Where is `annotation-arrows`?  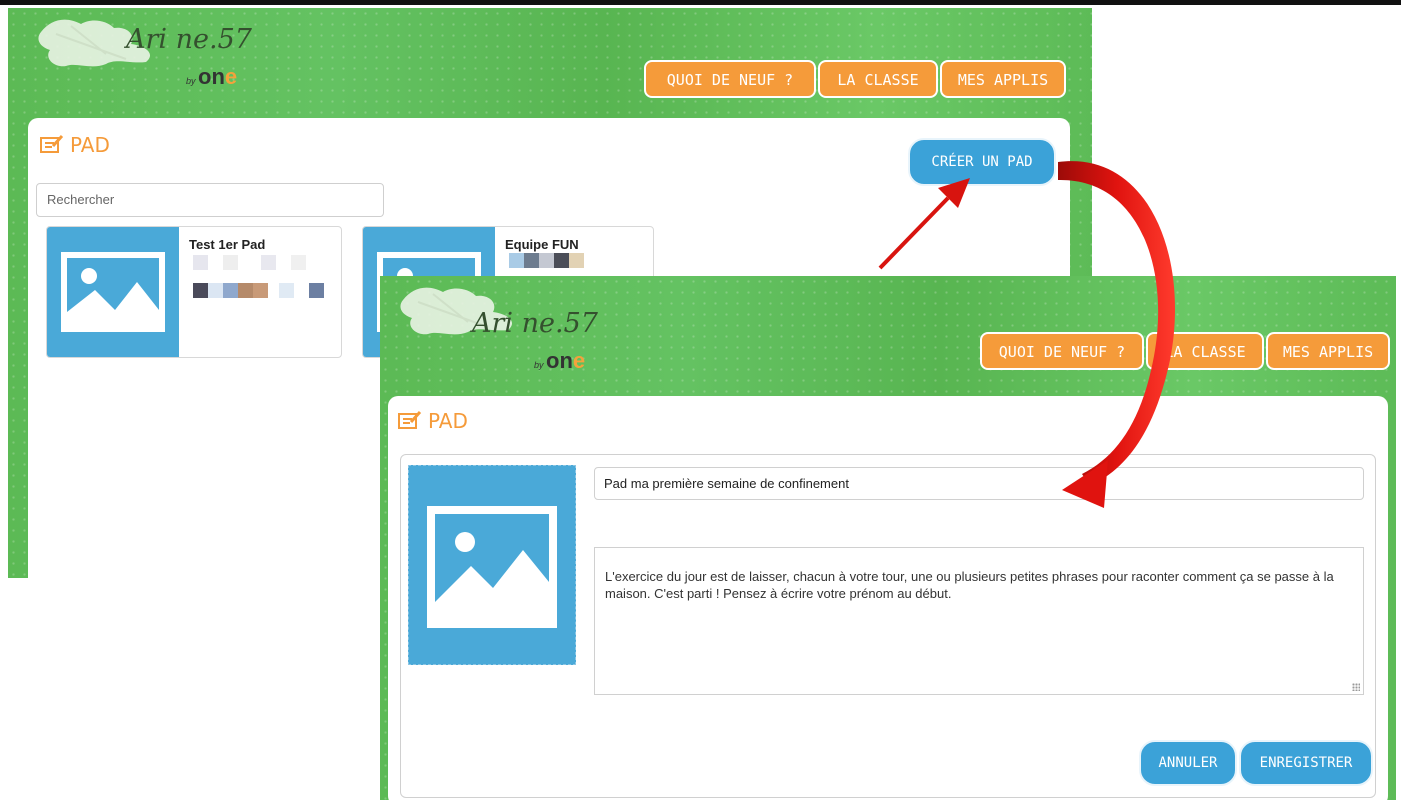
annotation-arrows is located at coordinates (1027, 334).